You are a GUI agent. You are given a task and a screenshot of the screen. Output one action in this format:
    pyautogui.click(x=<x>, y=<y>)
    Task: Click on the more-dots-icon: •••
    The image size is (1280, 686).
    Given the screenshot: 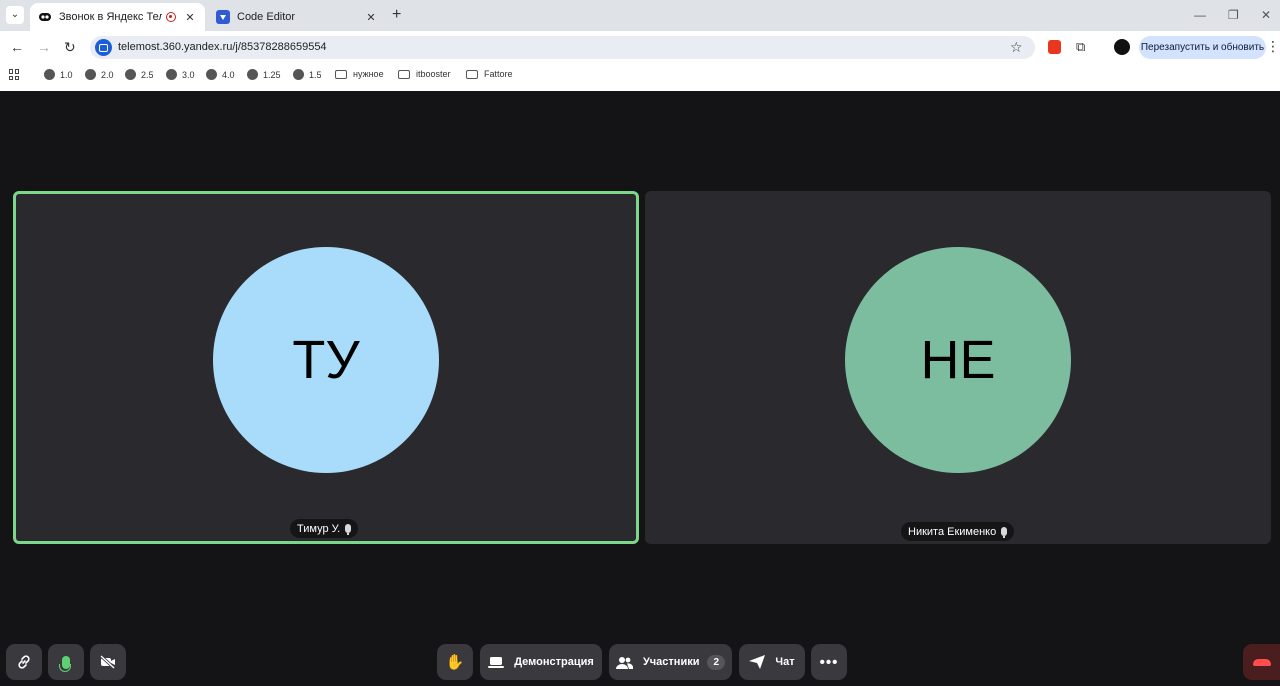 What is the action you would take?
    pyautogui.click(x=829, y=662)
    